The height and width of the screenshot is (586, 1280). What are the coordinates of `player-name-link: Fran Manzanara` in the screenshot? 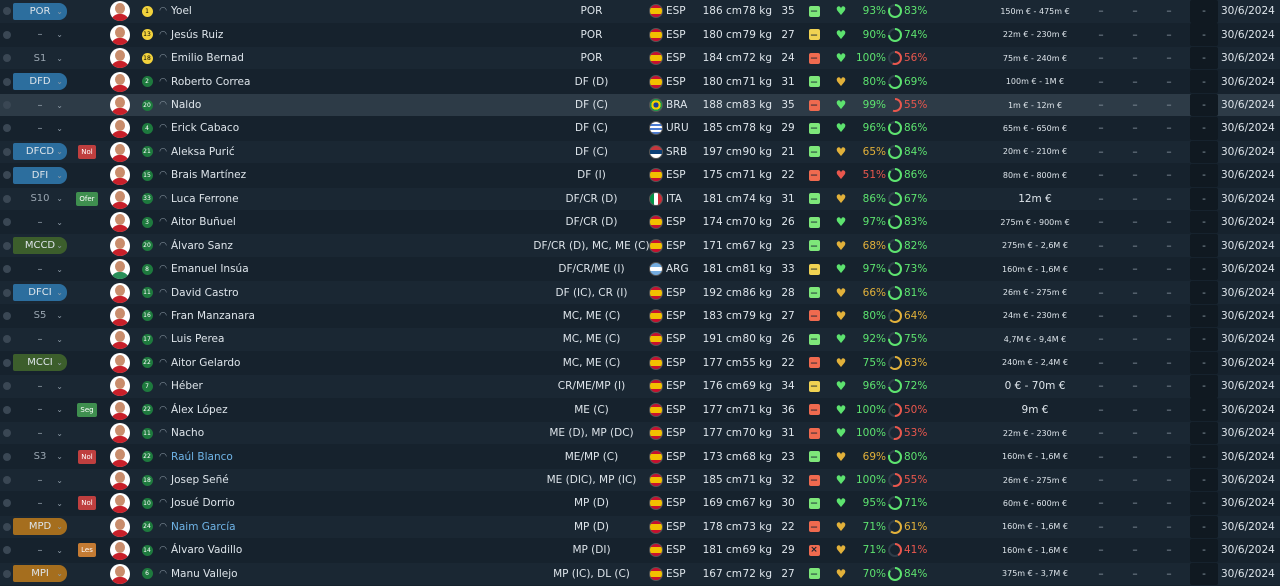 It's located at (281, 316).